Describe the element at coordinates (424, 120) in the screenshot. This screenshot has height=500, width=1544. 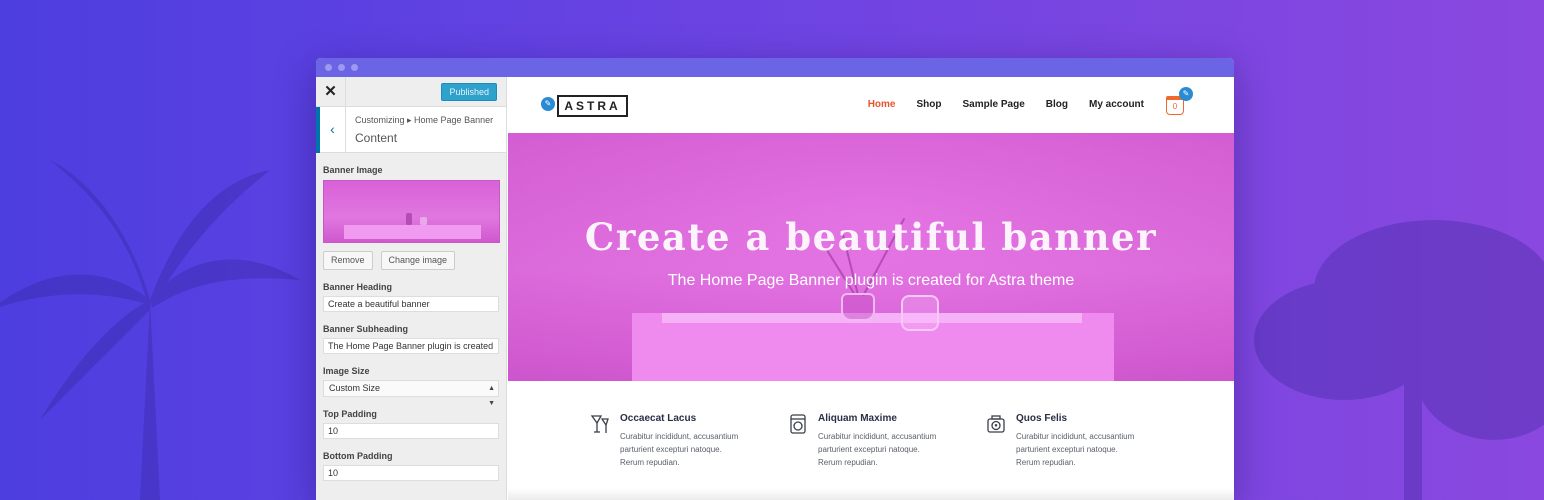
I see `breadcrumb: Customizing ▸ Home Page Banner` at that location.